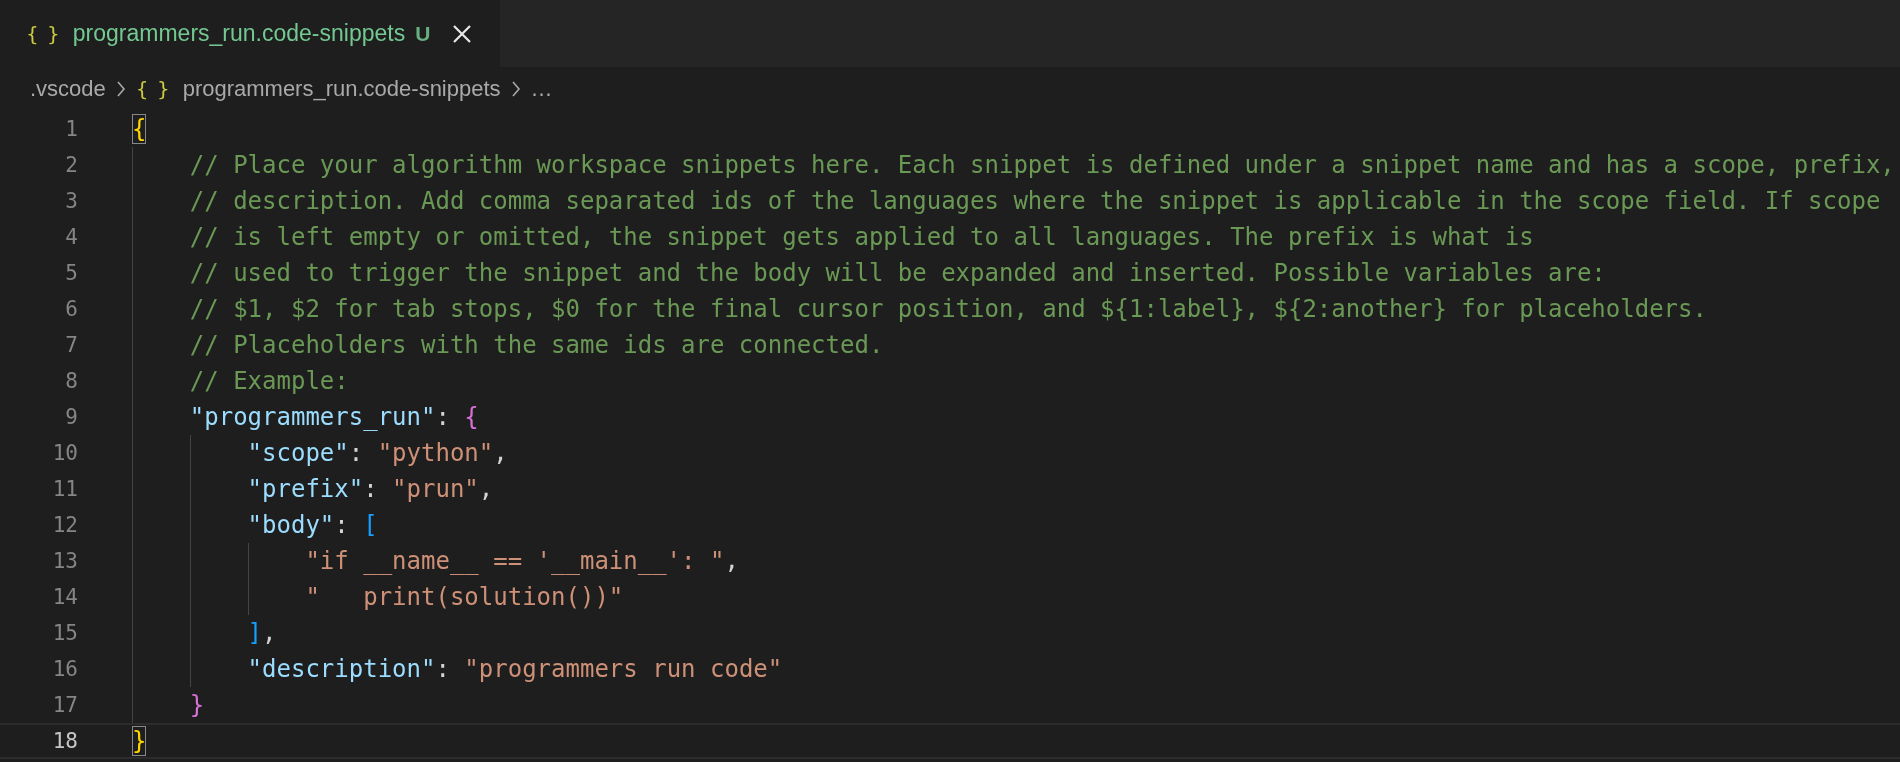 The image size is (1900, 762). I want to click on line-number: 8, so click(71, 381).